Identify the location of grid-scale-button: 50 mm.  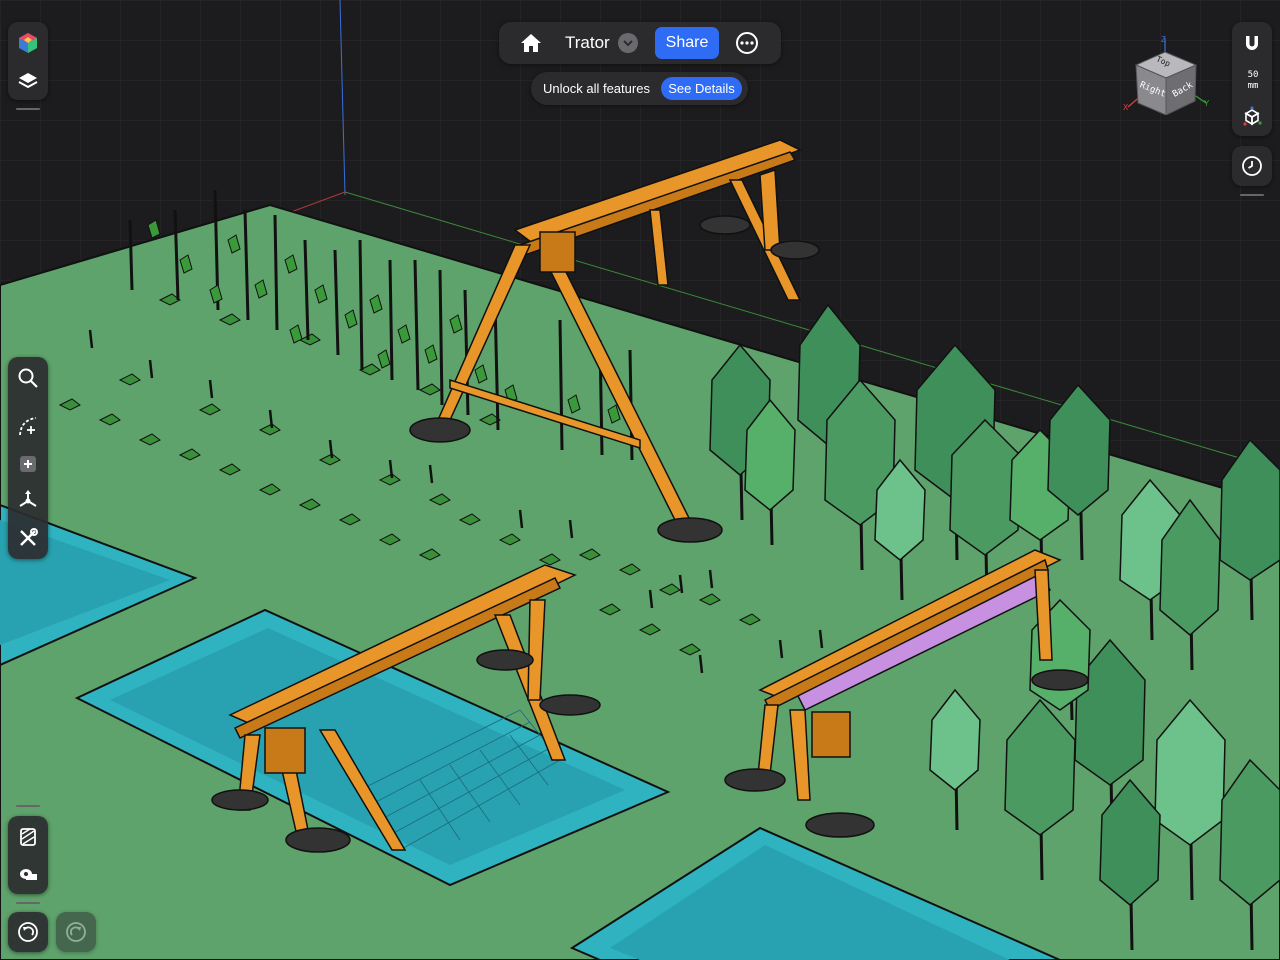
(1252, 80).